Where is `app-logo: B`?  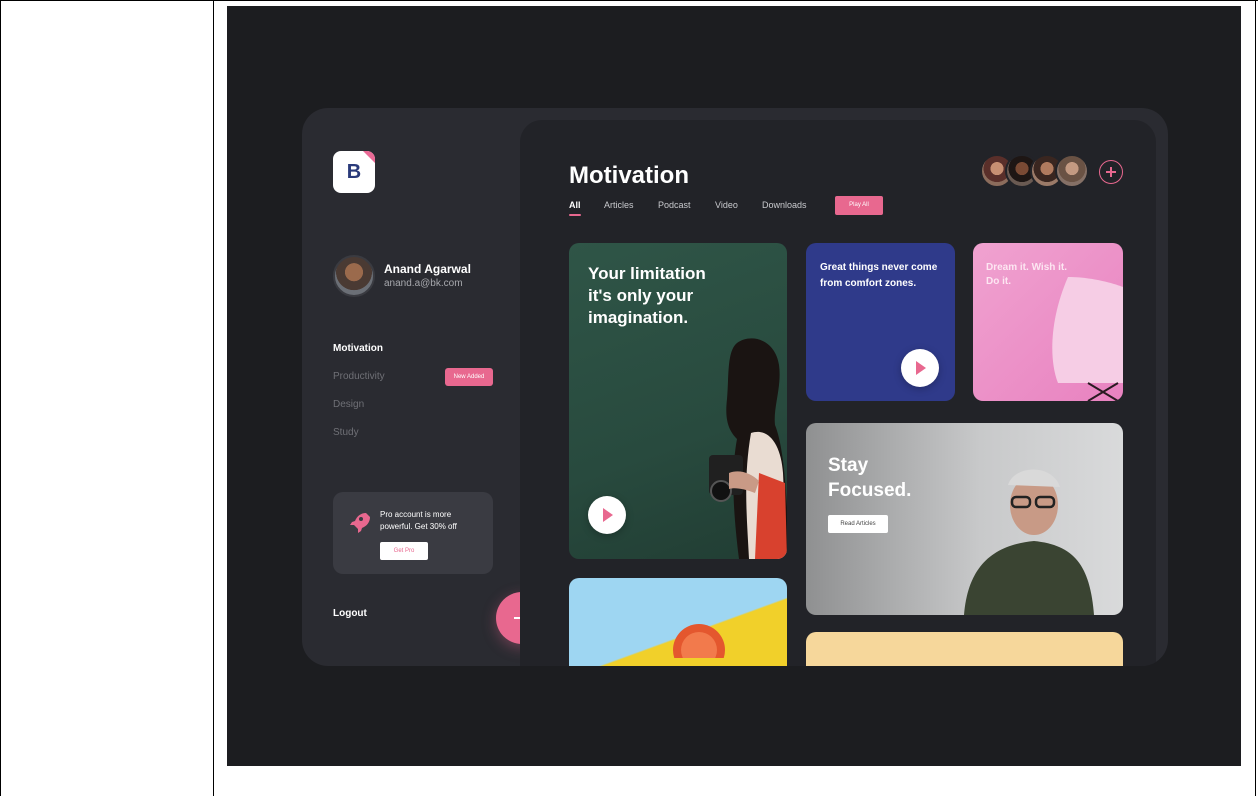
app-logo: B is located at coordinates (354, 172).